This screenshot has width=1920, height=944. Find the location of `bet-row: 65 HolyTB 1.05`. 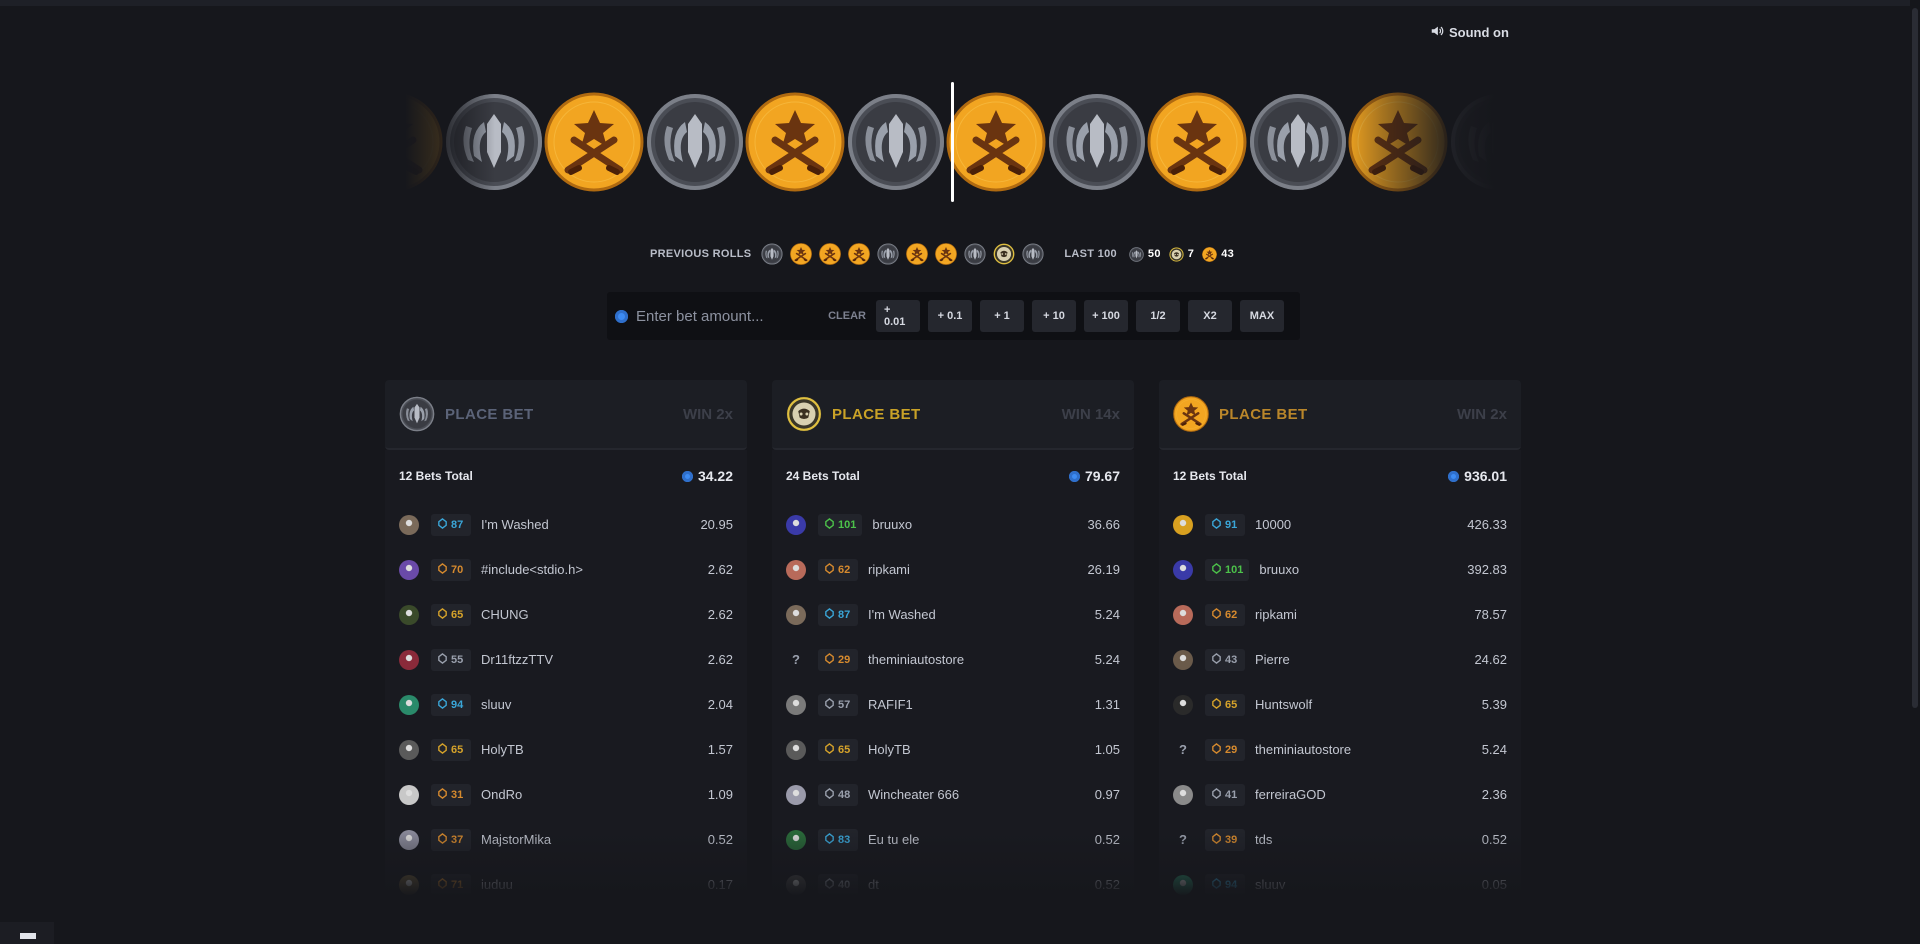

bet-row: 65 HolyTB 1.05 is located at coordinates (953, 749).